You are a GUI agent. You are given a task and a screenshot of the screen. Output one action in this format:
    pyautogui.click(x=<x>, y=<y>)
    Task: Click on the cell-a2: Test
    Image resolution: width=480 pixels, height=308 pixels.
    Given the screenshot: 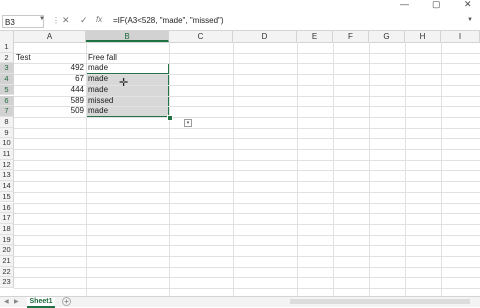 What is the action you would take?
    pyautogui.click(x=23, y=58)
    